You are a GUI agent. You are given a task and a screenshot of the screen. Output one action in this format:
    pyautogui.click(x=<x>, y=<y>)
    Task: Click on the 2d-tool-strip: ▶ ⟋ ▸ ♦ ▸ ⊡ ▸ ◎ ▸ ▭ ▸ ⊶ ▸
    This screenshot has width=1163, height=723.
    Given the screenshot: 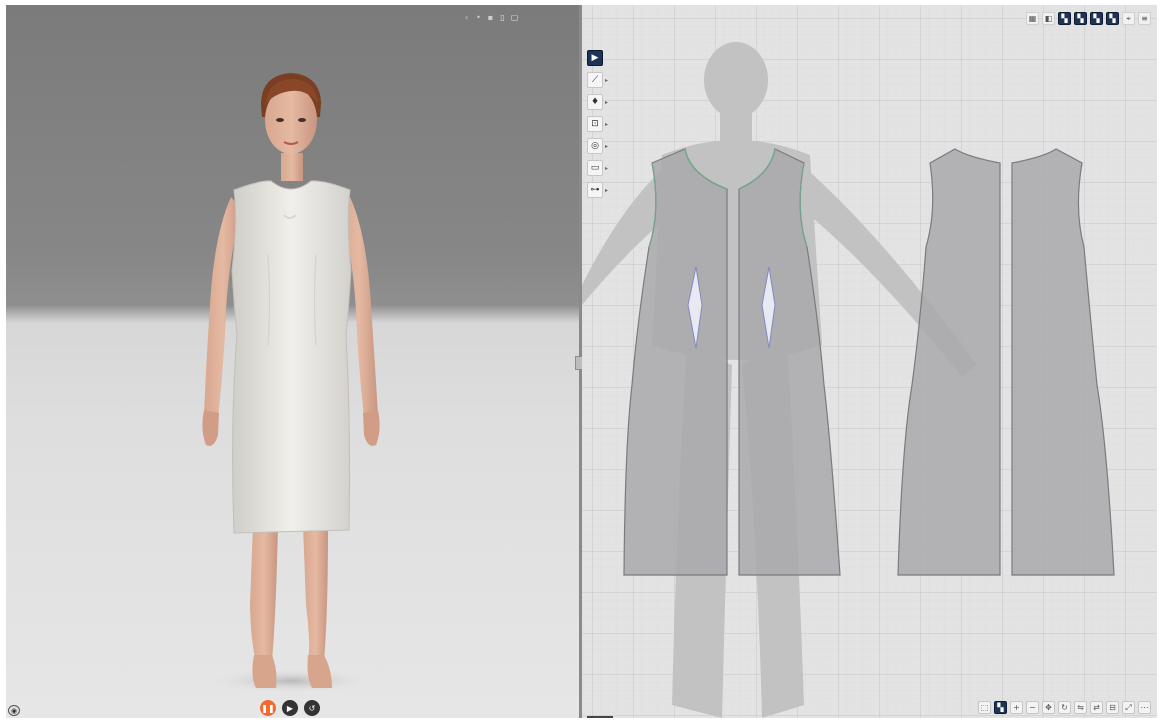 What is the action you would take?
    pyautogui.click(x=597, y=124)
    